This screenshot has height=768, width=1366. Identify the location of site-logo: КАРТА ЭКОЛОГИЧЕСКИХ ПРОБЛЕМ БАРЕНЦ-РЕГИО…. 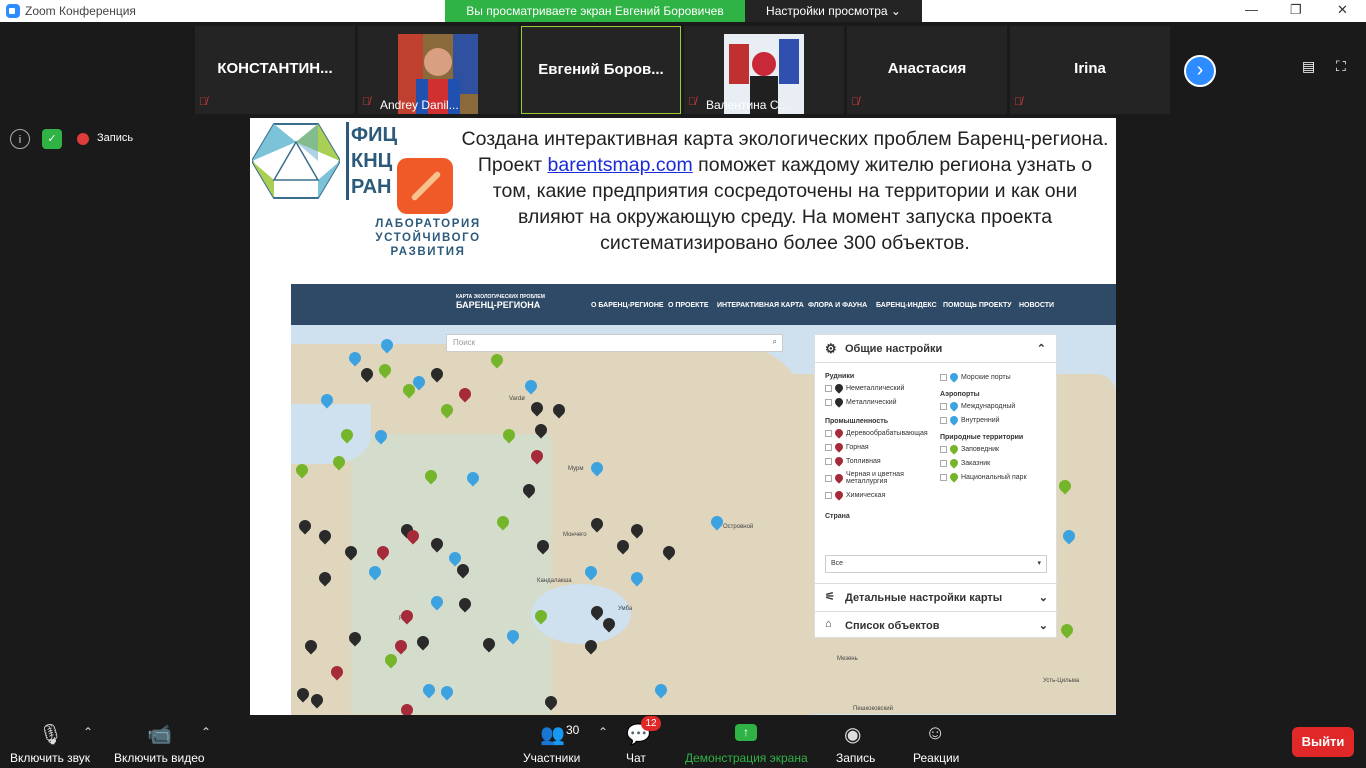
(500, 302).